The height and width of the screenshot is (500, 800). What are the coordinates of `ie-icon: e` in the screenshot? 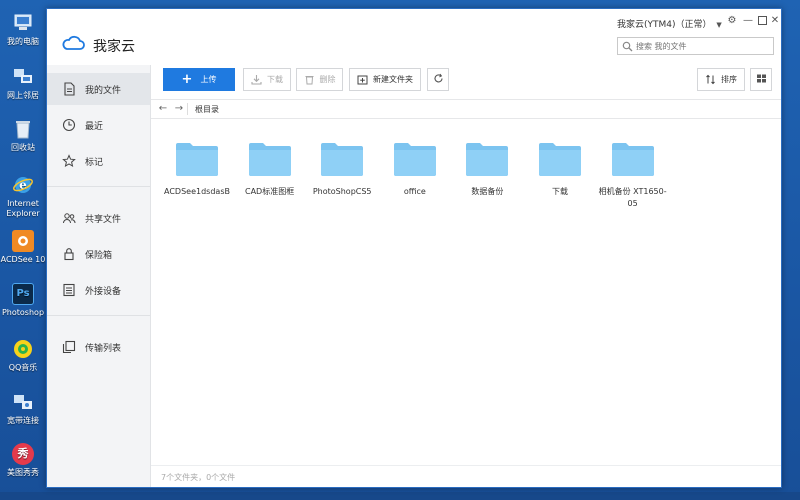 It's located at (23, 185).